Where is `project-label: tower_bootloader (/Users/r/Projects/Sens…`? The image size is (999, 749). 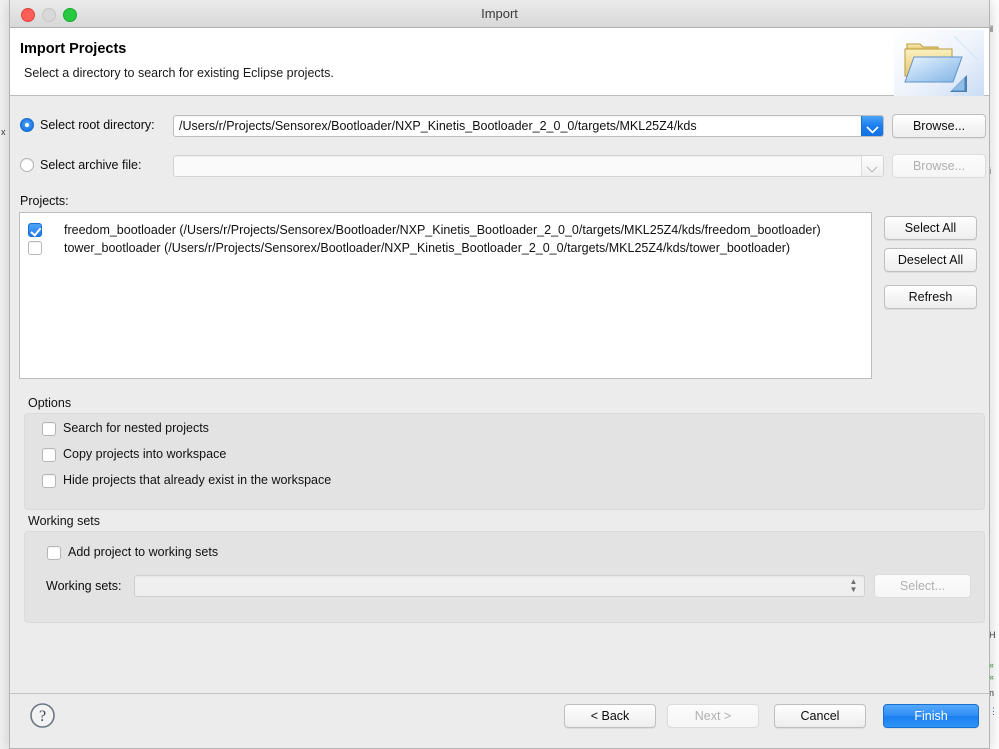
project-label: tower_bootloader (/Users/r/Projects/Sens… is located at coordinates (427, 248).